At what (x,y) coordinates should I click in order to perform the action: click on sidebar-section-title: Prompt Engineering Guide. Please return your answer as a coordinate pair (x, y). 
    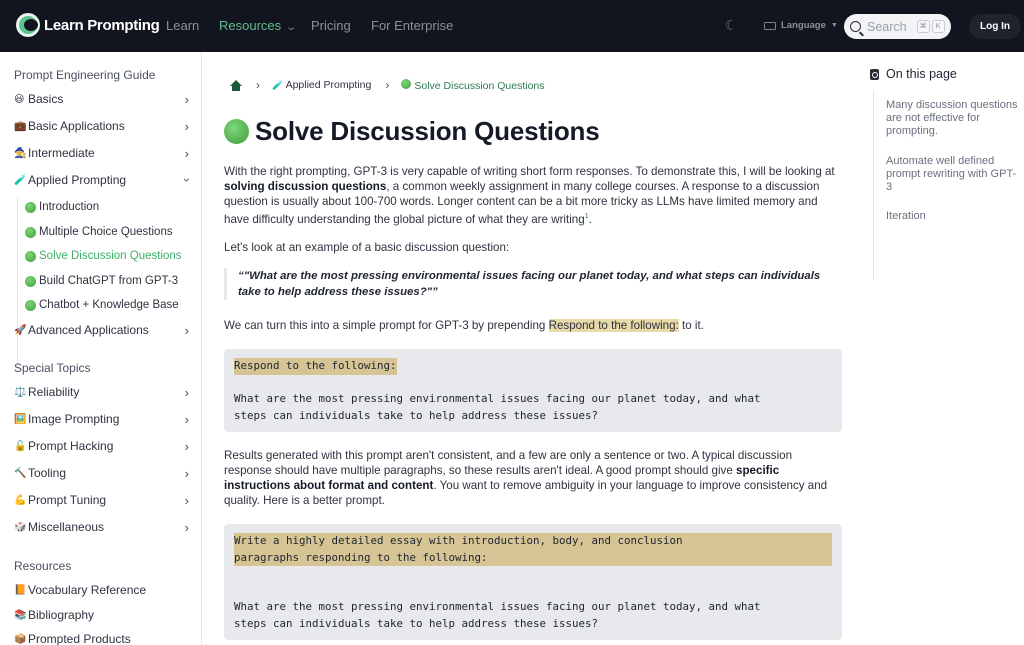
    Looking at the image, I should click on (85, 75).